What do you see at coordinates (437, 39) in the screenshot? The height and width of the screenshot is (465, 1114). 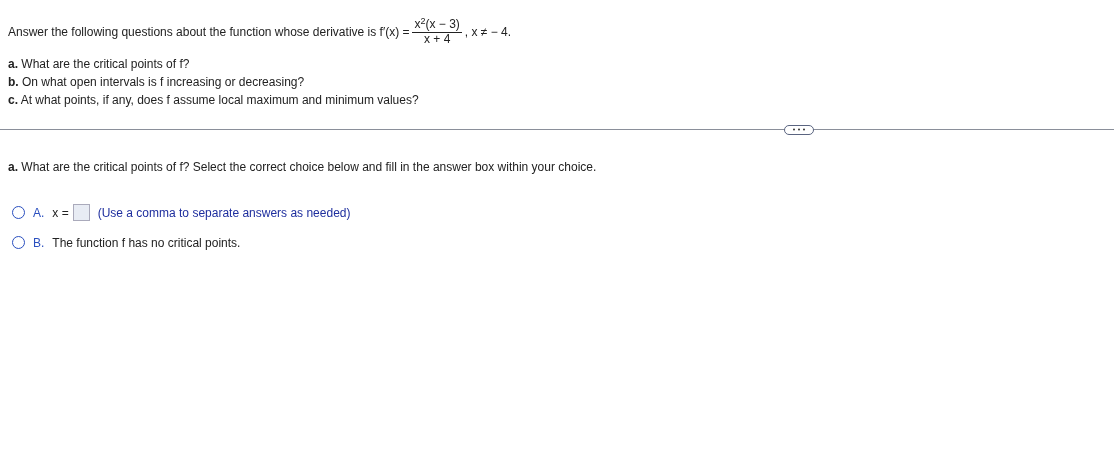 I see `fraction-denominator: x + 4` at bounding box center [437, 39].